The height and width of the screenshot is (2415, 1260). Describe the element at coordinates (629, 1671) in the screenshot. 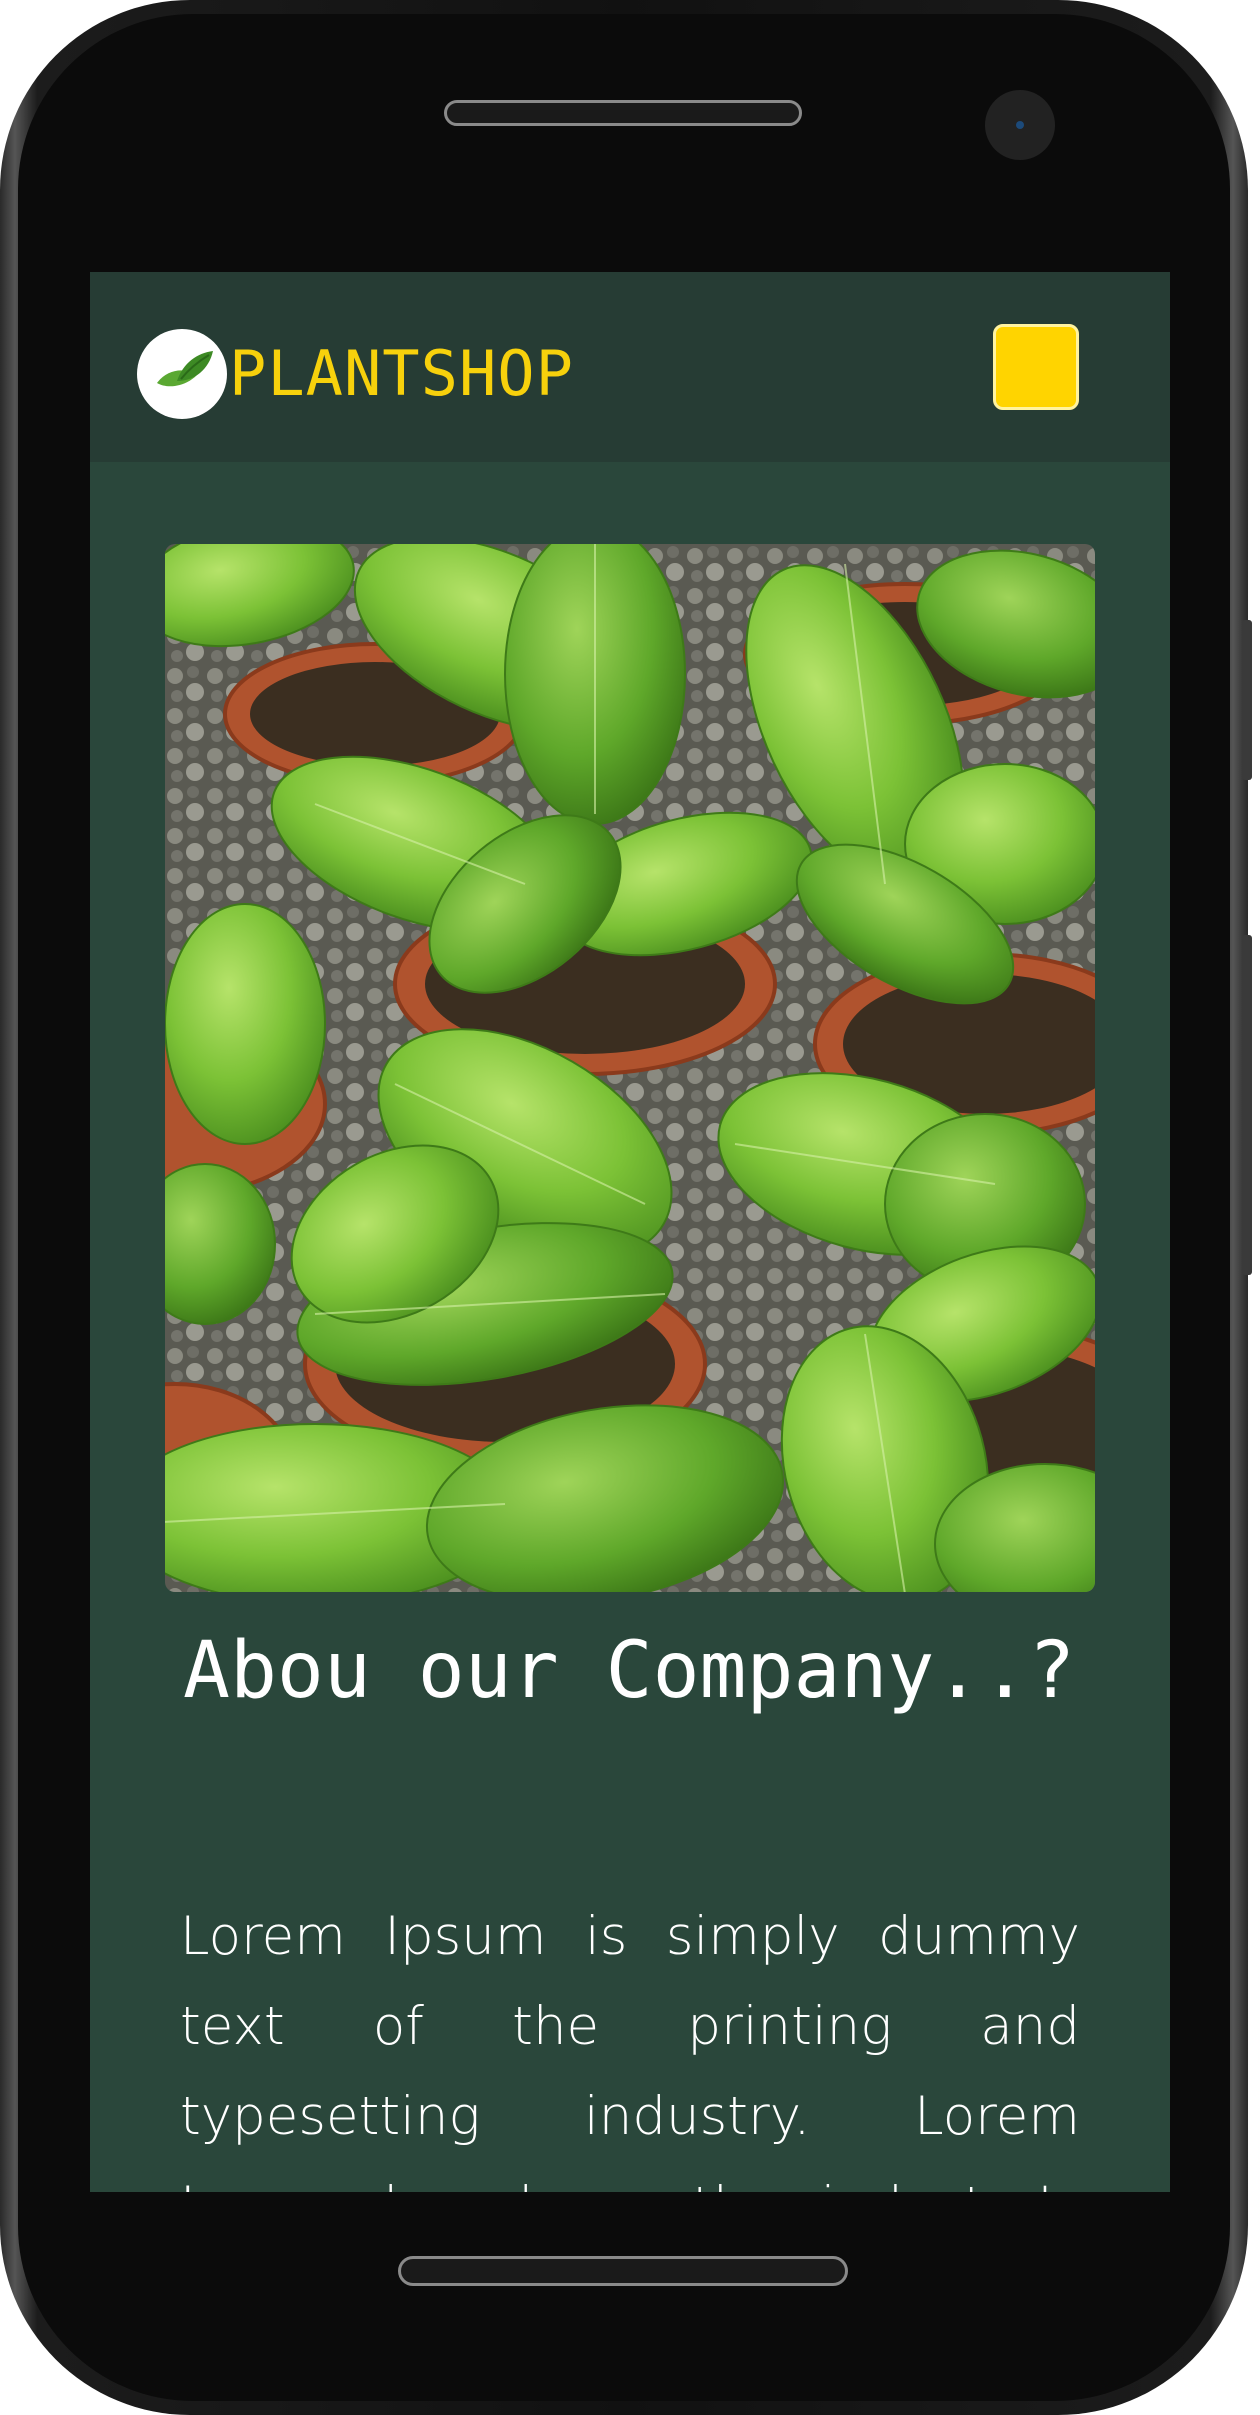

I see `about-title: Abou our Company..?` at that location.